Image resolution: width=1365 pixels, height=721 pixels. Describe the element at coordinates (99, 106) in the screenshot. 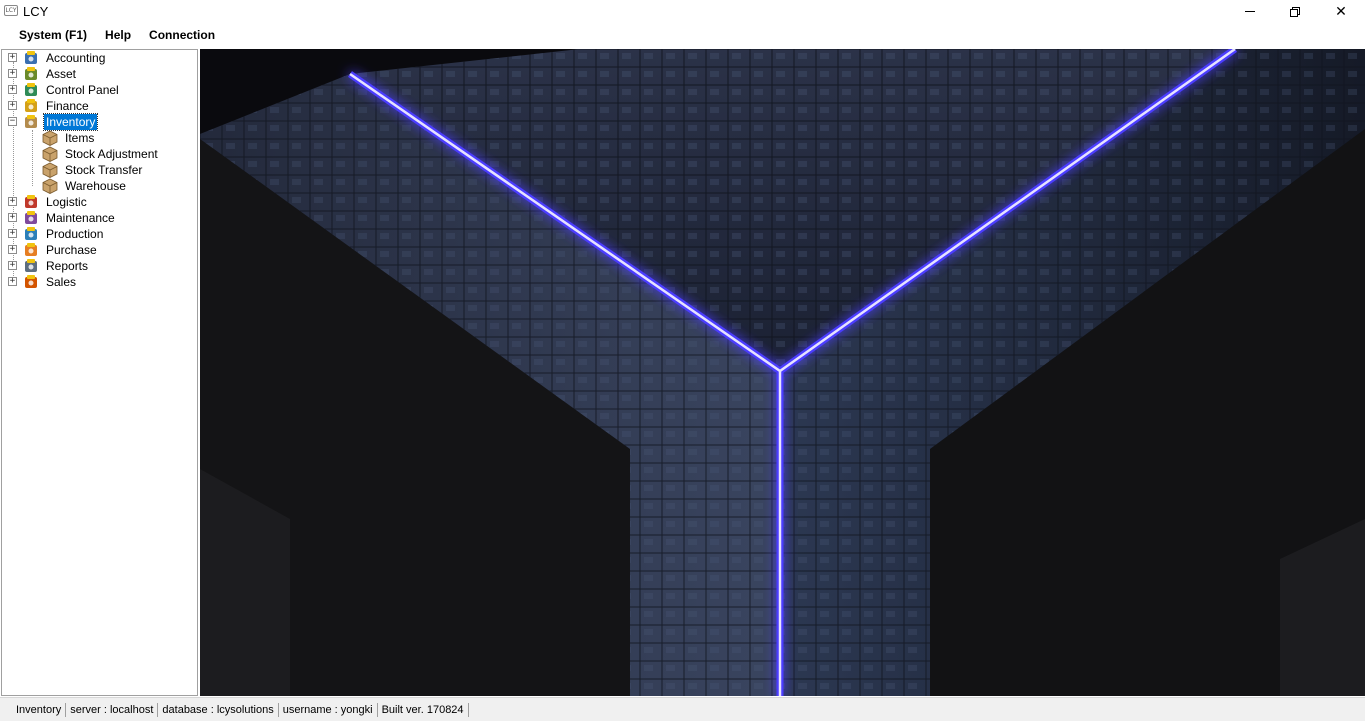

I see `tree-item-finance: + Finance` at that location.